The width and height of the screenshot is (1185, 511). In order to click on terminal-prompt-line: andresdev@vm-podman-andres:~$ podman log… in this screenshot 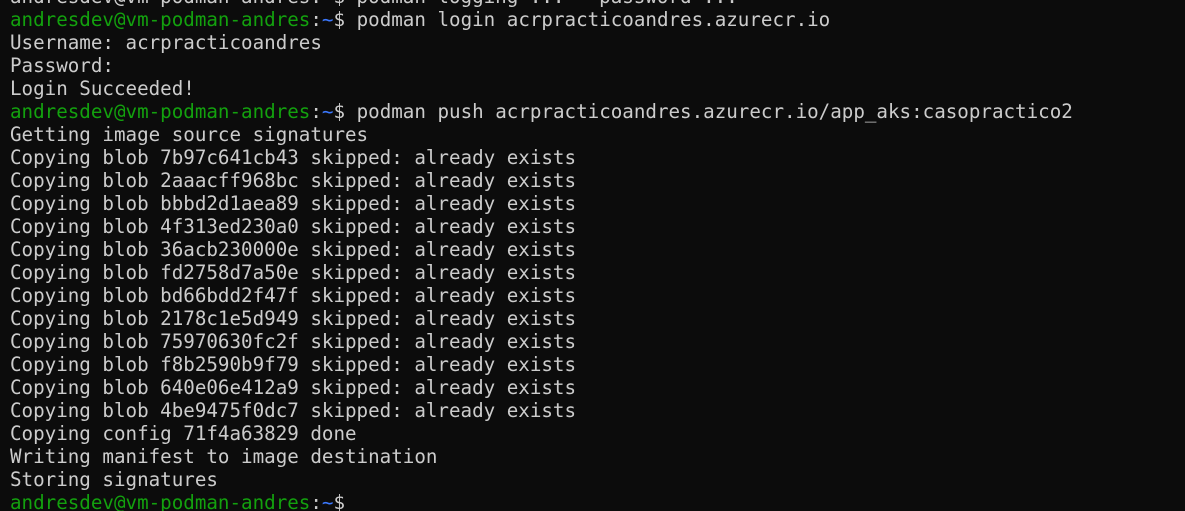, I will do `click(541, 19)`.